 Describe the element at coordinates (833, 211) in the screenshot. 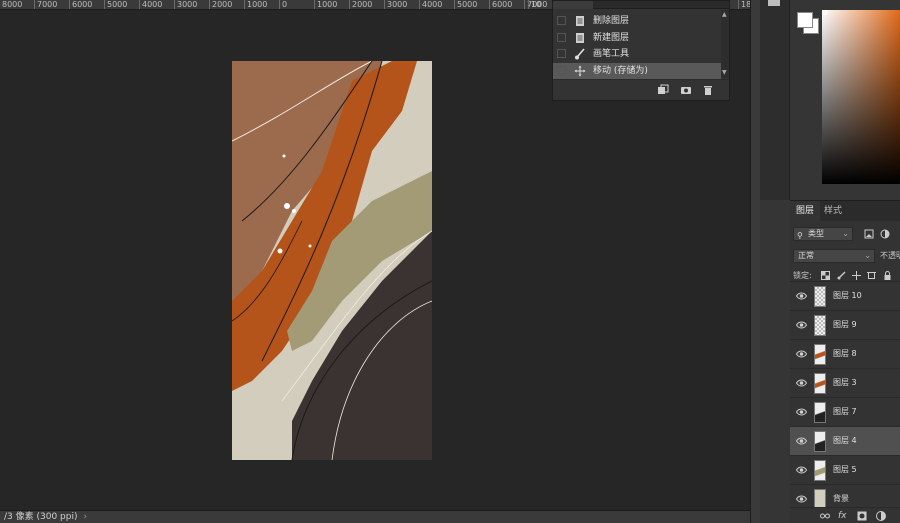

I see `tab-styles: 样式` at that location.